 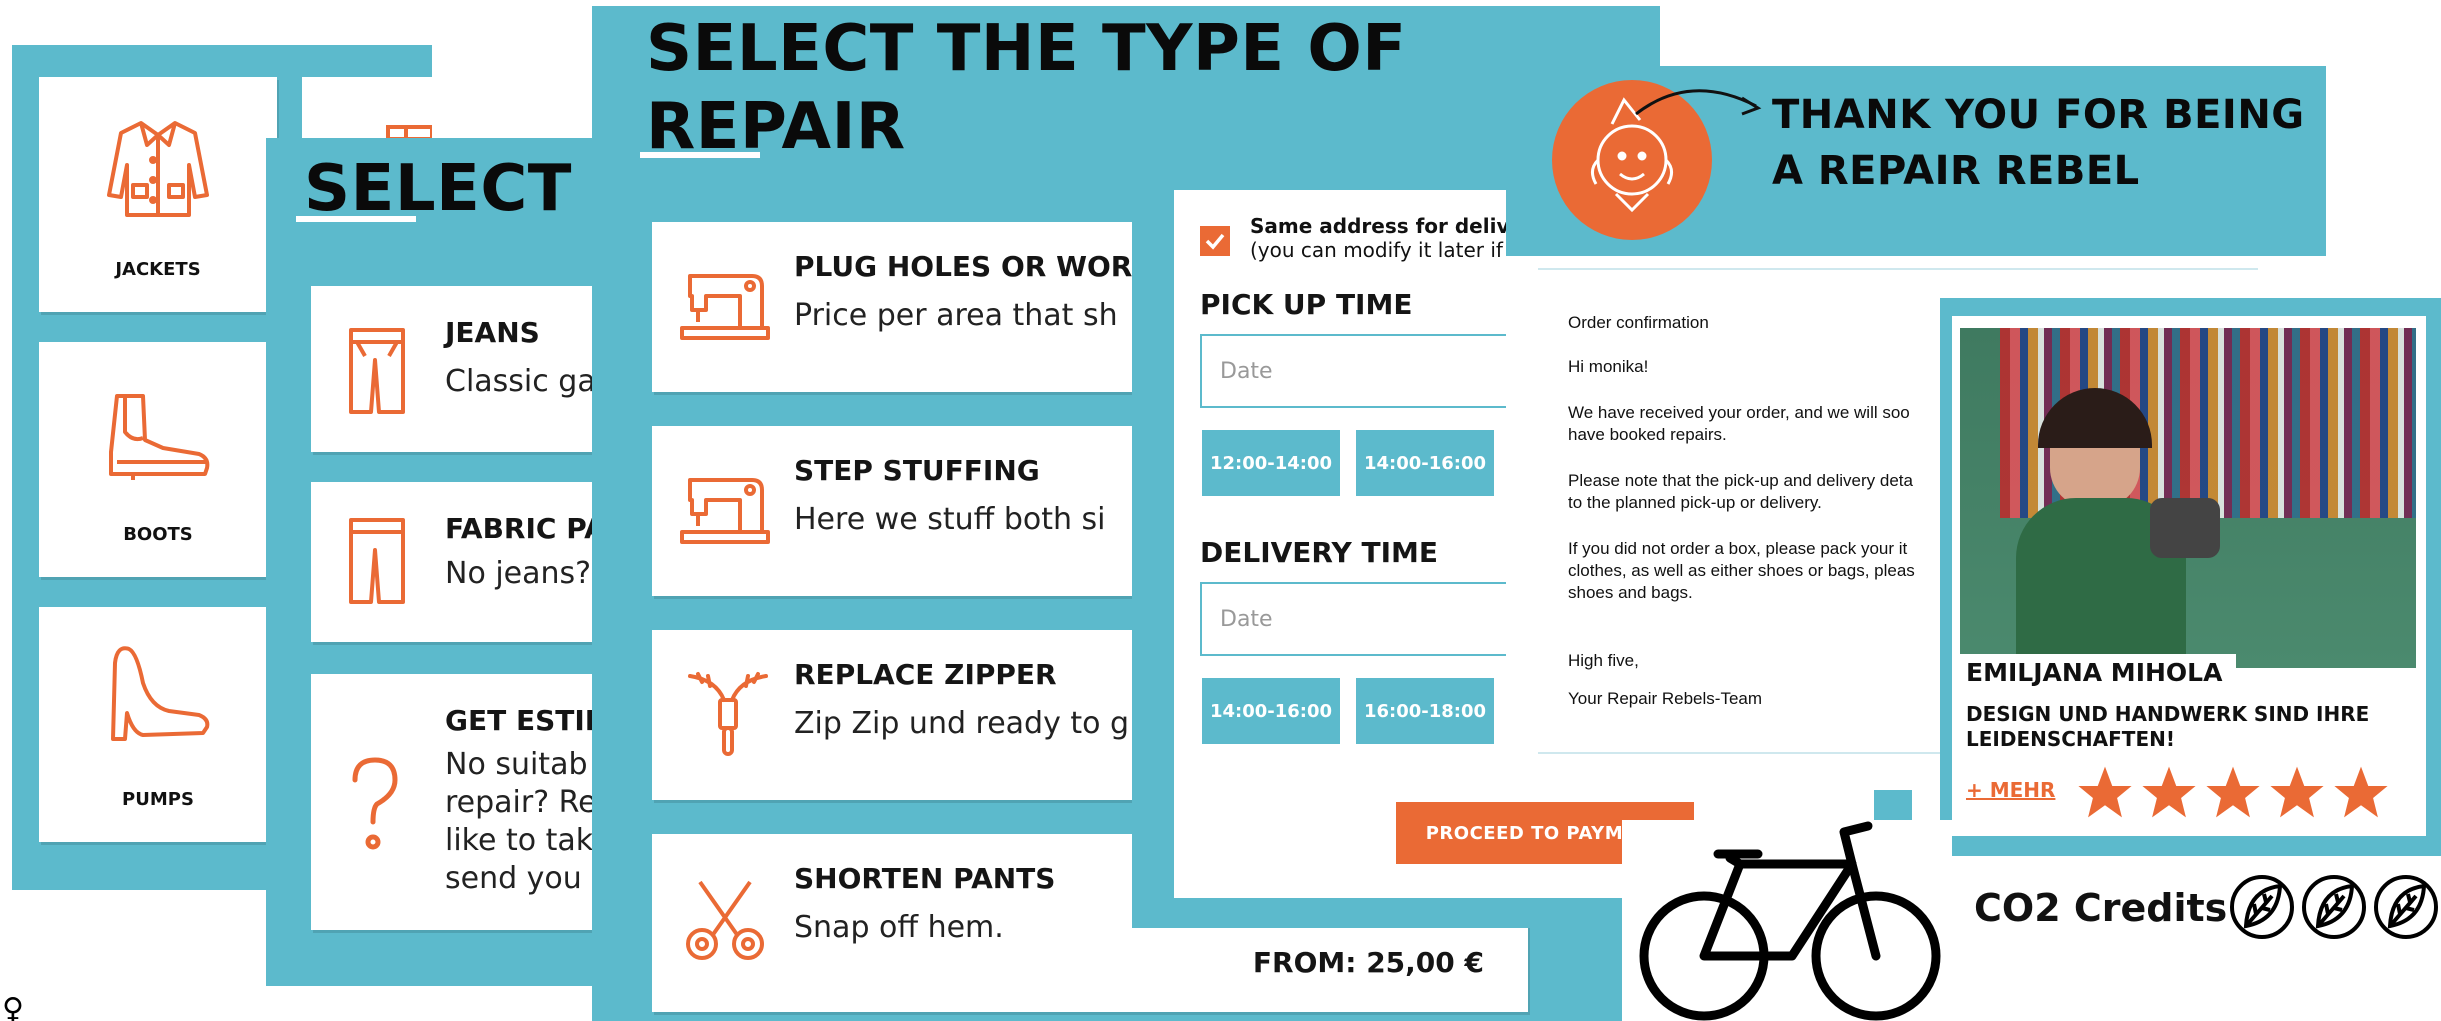 I want to click on checkmark-icon, so click(x=1215, y=241).